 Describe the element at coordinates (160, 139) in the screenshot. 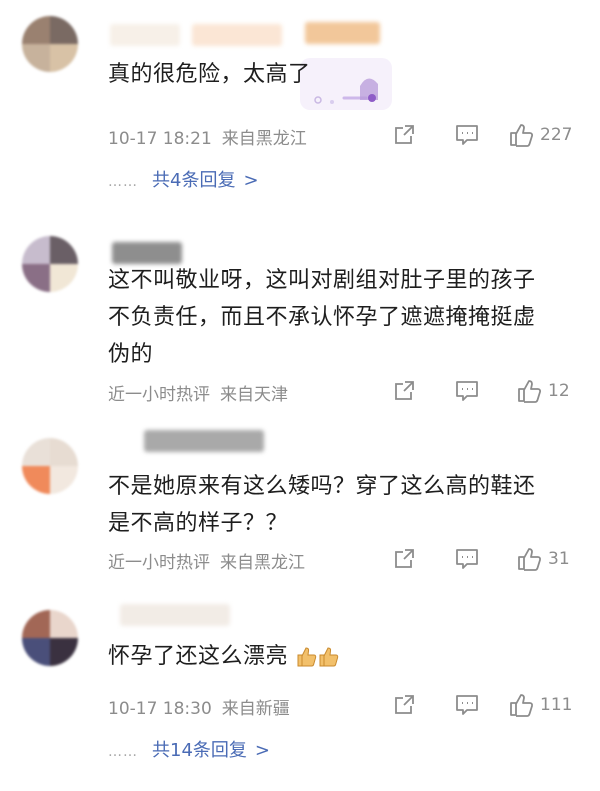

I see `comment-time: 10-17 18:21` at that location.